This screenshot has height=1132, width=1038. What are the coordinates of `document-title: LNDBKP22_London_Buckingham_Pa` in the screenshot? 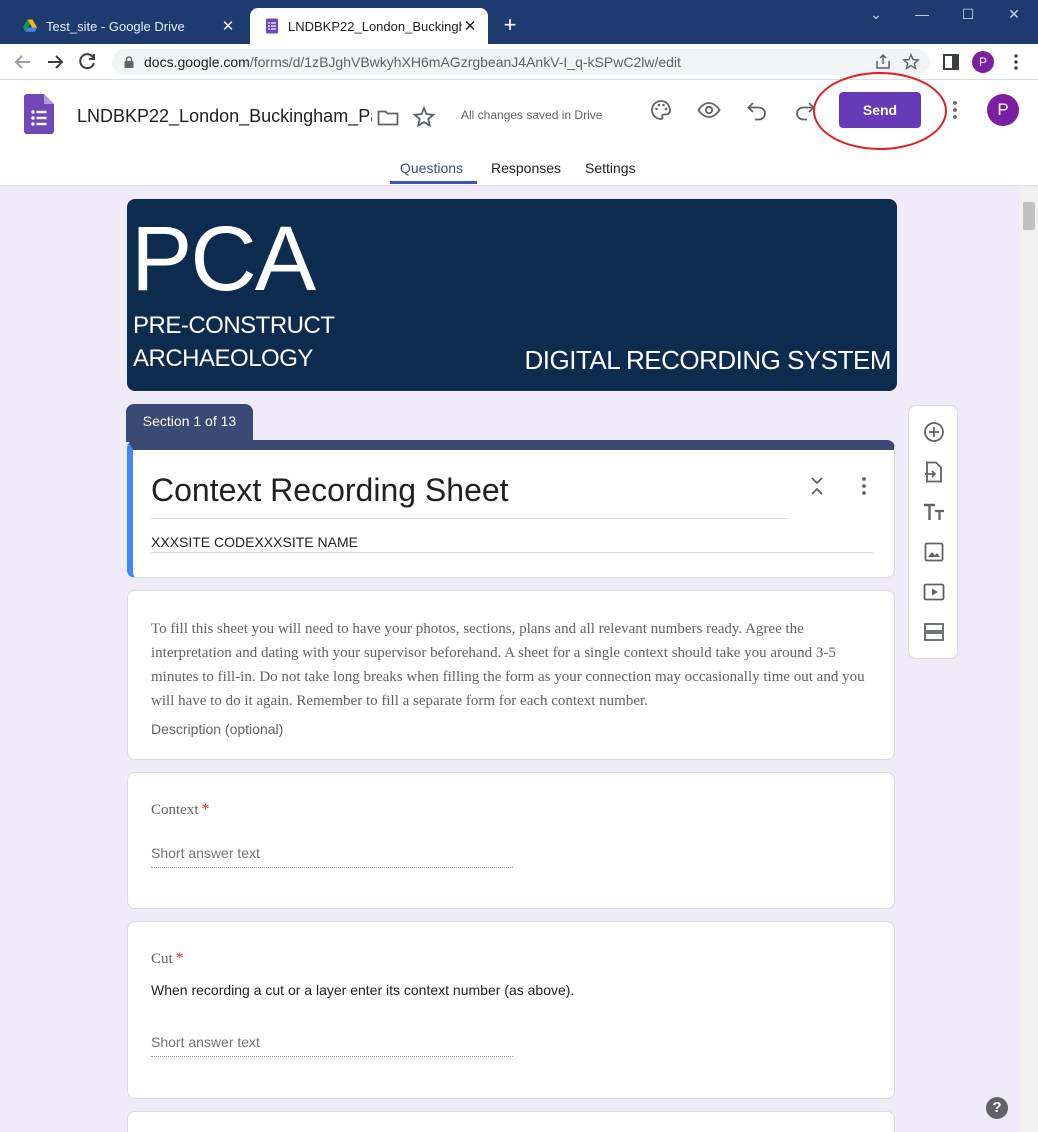 It's located at (224, 116).